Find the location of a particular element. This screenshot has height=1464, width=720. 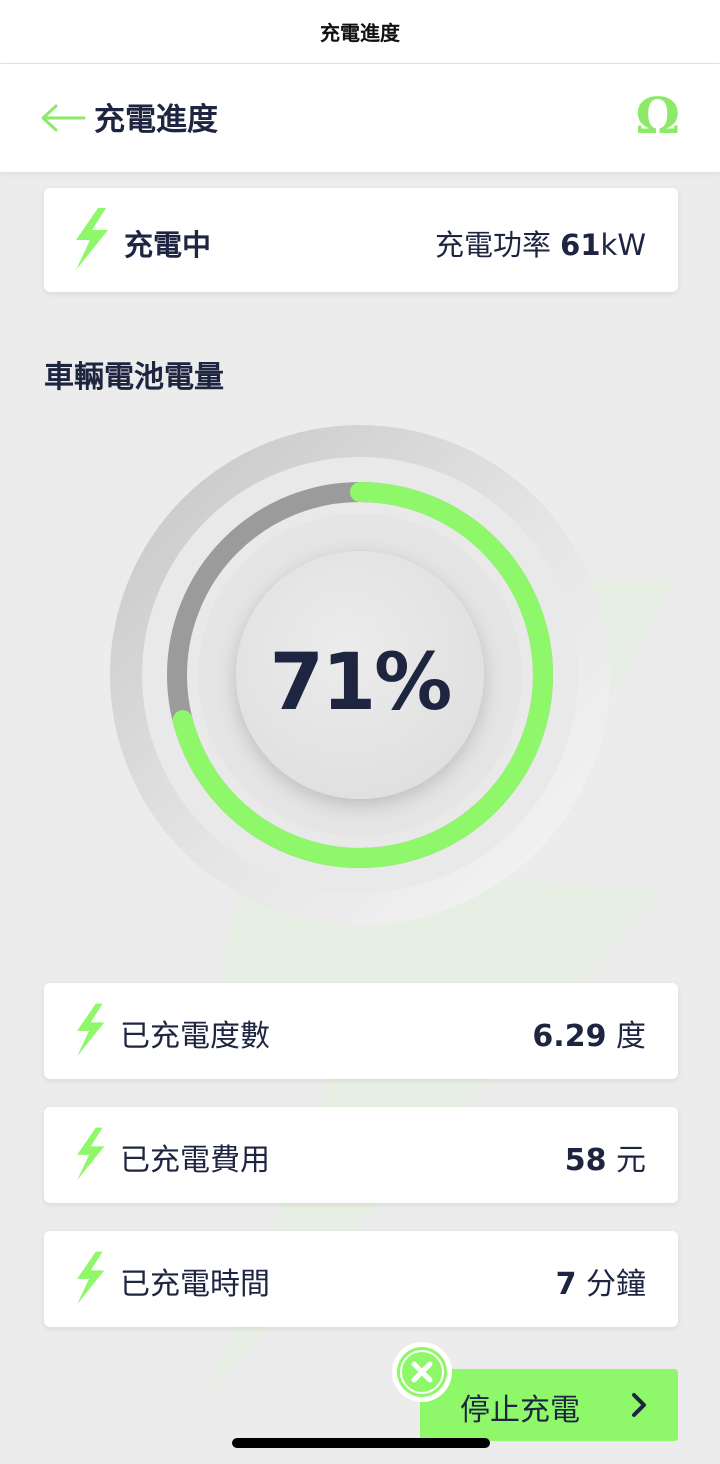

stat-number: 6.29 is located at coordinates (569, 1036).